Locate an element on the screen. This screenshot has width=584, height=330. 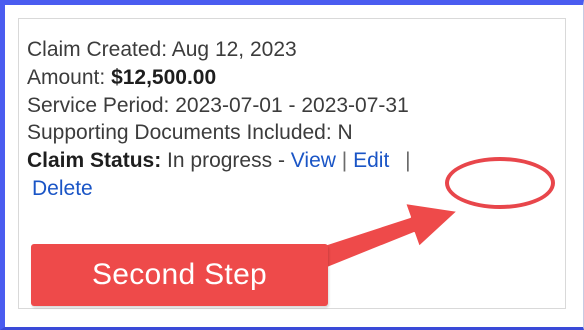
claim-status-label: Claim Status: is located at coordinates (94, 160).